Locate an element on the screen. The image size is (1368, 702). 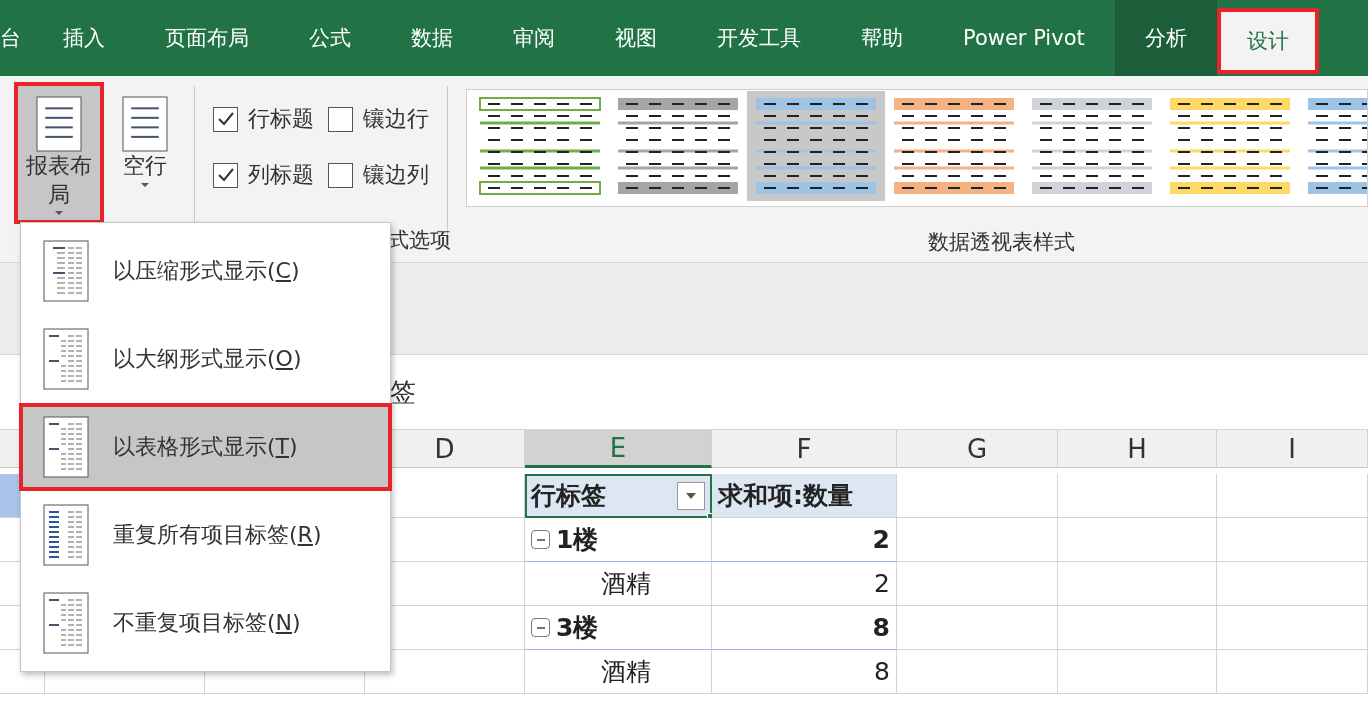
report-layout-button: 报表布局 is located at coordinates (59, 153).